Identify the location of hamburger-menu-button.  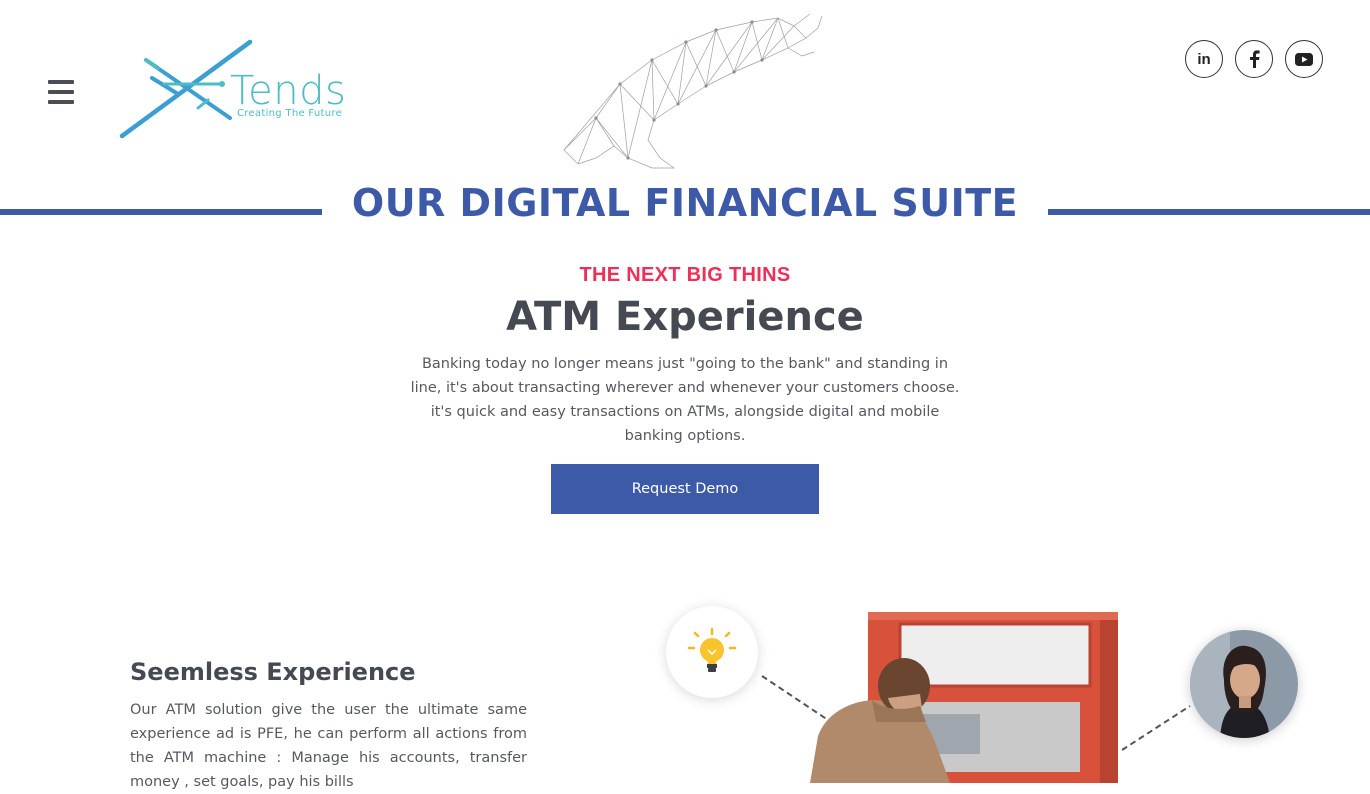
(61, 92).